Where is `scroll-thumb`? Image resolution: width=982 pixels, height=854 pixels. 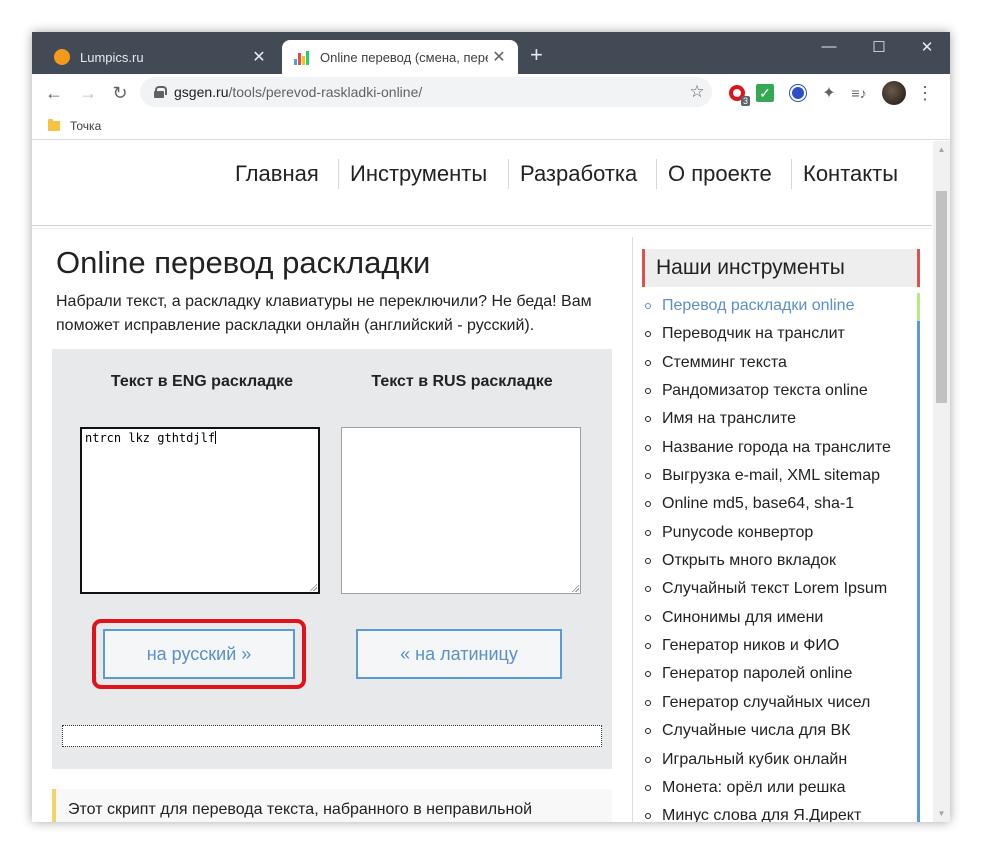
scroll-thumb is located at coordinates (941, 297).